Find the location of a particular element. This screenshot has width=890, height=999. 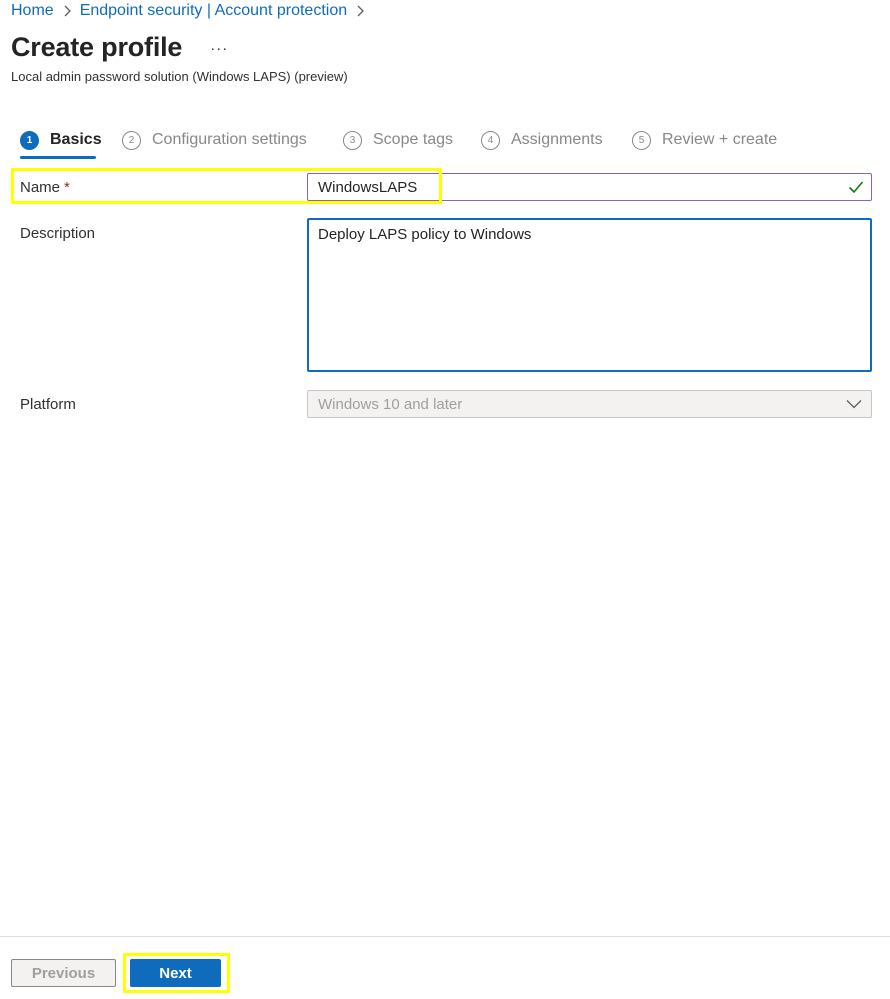

step-number-2: 2 is located at coordinates (131, 140).